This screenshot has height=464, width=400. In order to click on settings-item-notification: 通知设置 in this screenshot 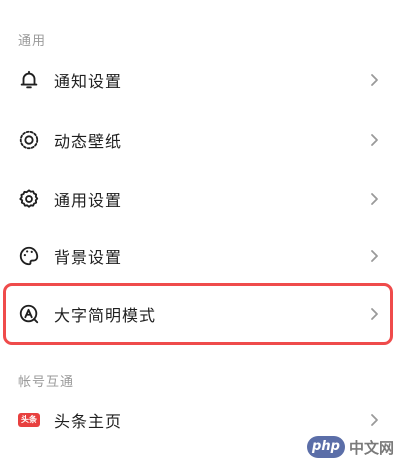, I will do `click(200, 80)`.